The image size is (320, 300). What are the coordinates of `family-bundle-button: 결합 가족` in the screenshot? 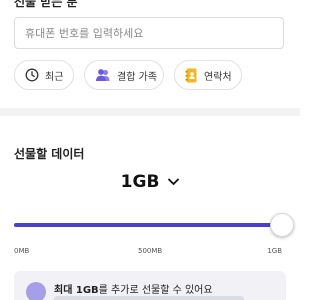 It's located at (124, 75).